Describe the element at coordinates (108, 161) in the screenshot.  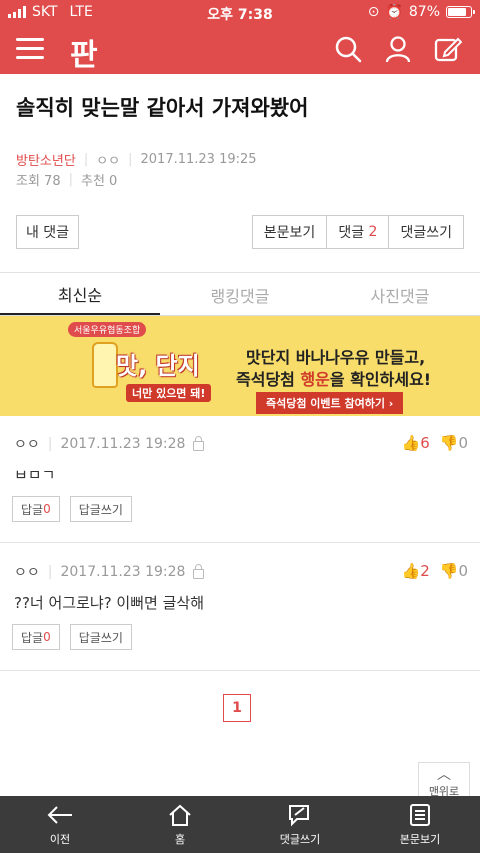
I see `post-author: ㅇㅇ` at that location.